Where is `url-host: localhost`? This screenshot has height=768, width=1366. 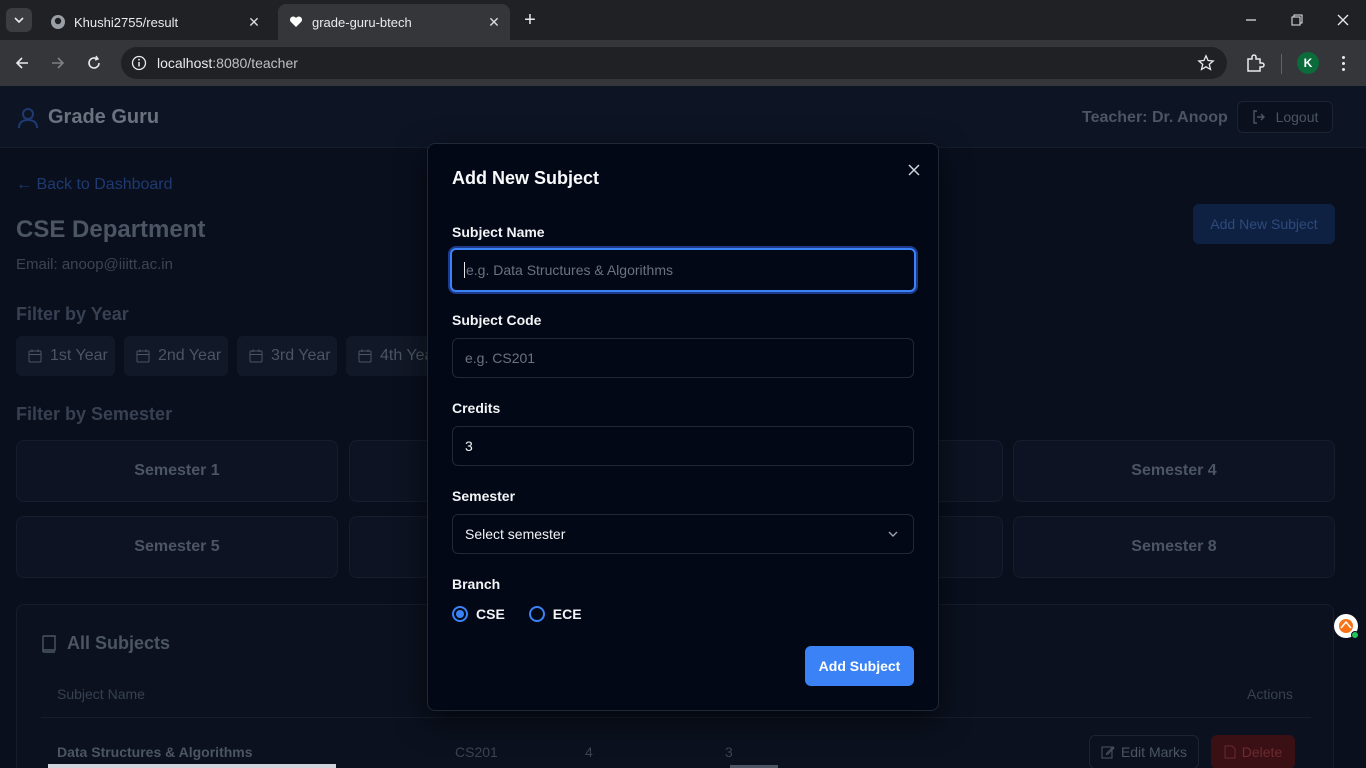 url-host: localhost is located at coordinates (185, 63).